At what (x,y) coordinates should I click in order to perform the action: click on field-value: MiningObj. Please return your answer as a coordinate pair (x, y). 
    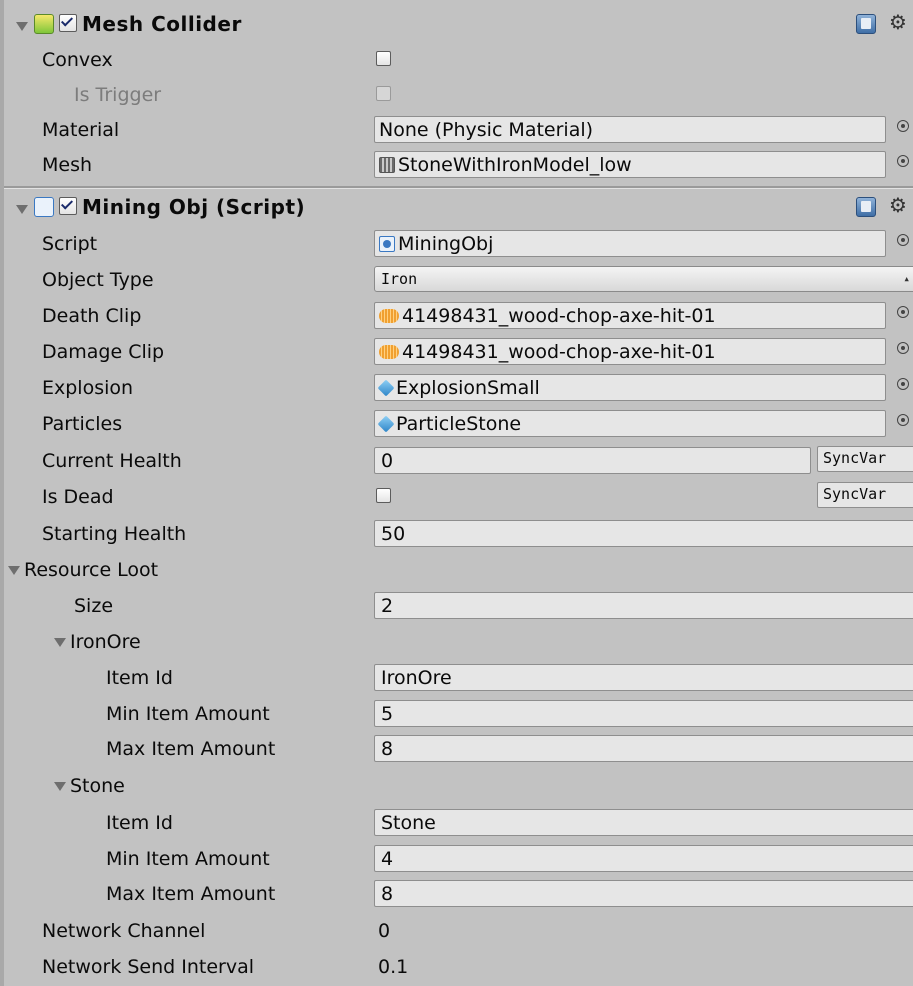
    Looking at the image, I should click on (446, 243).